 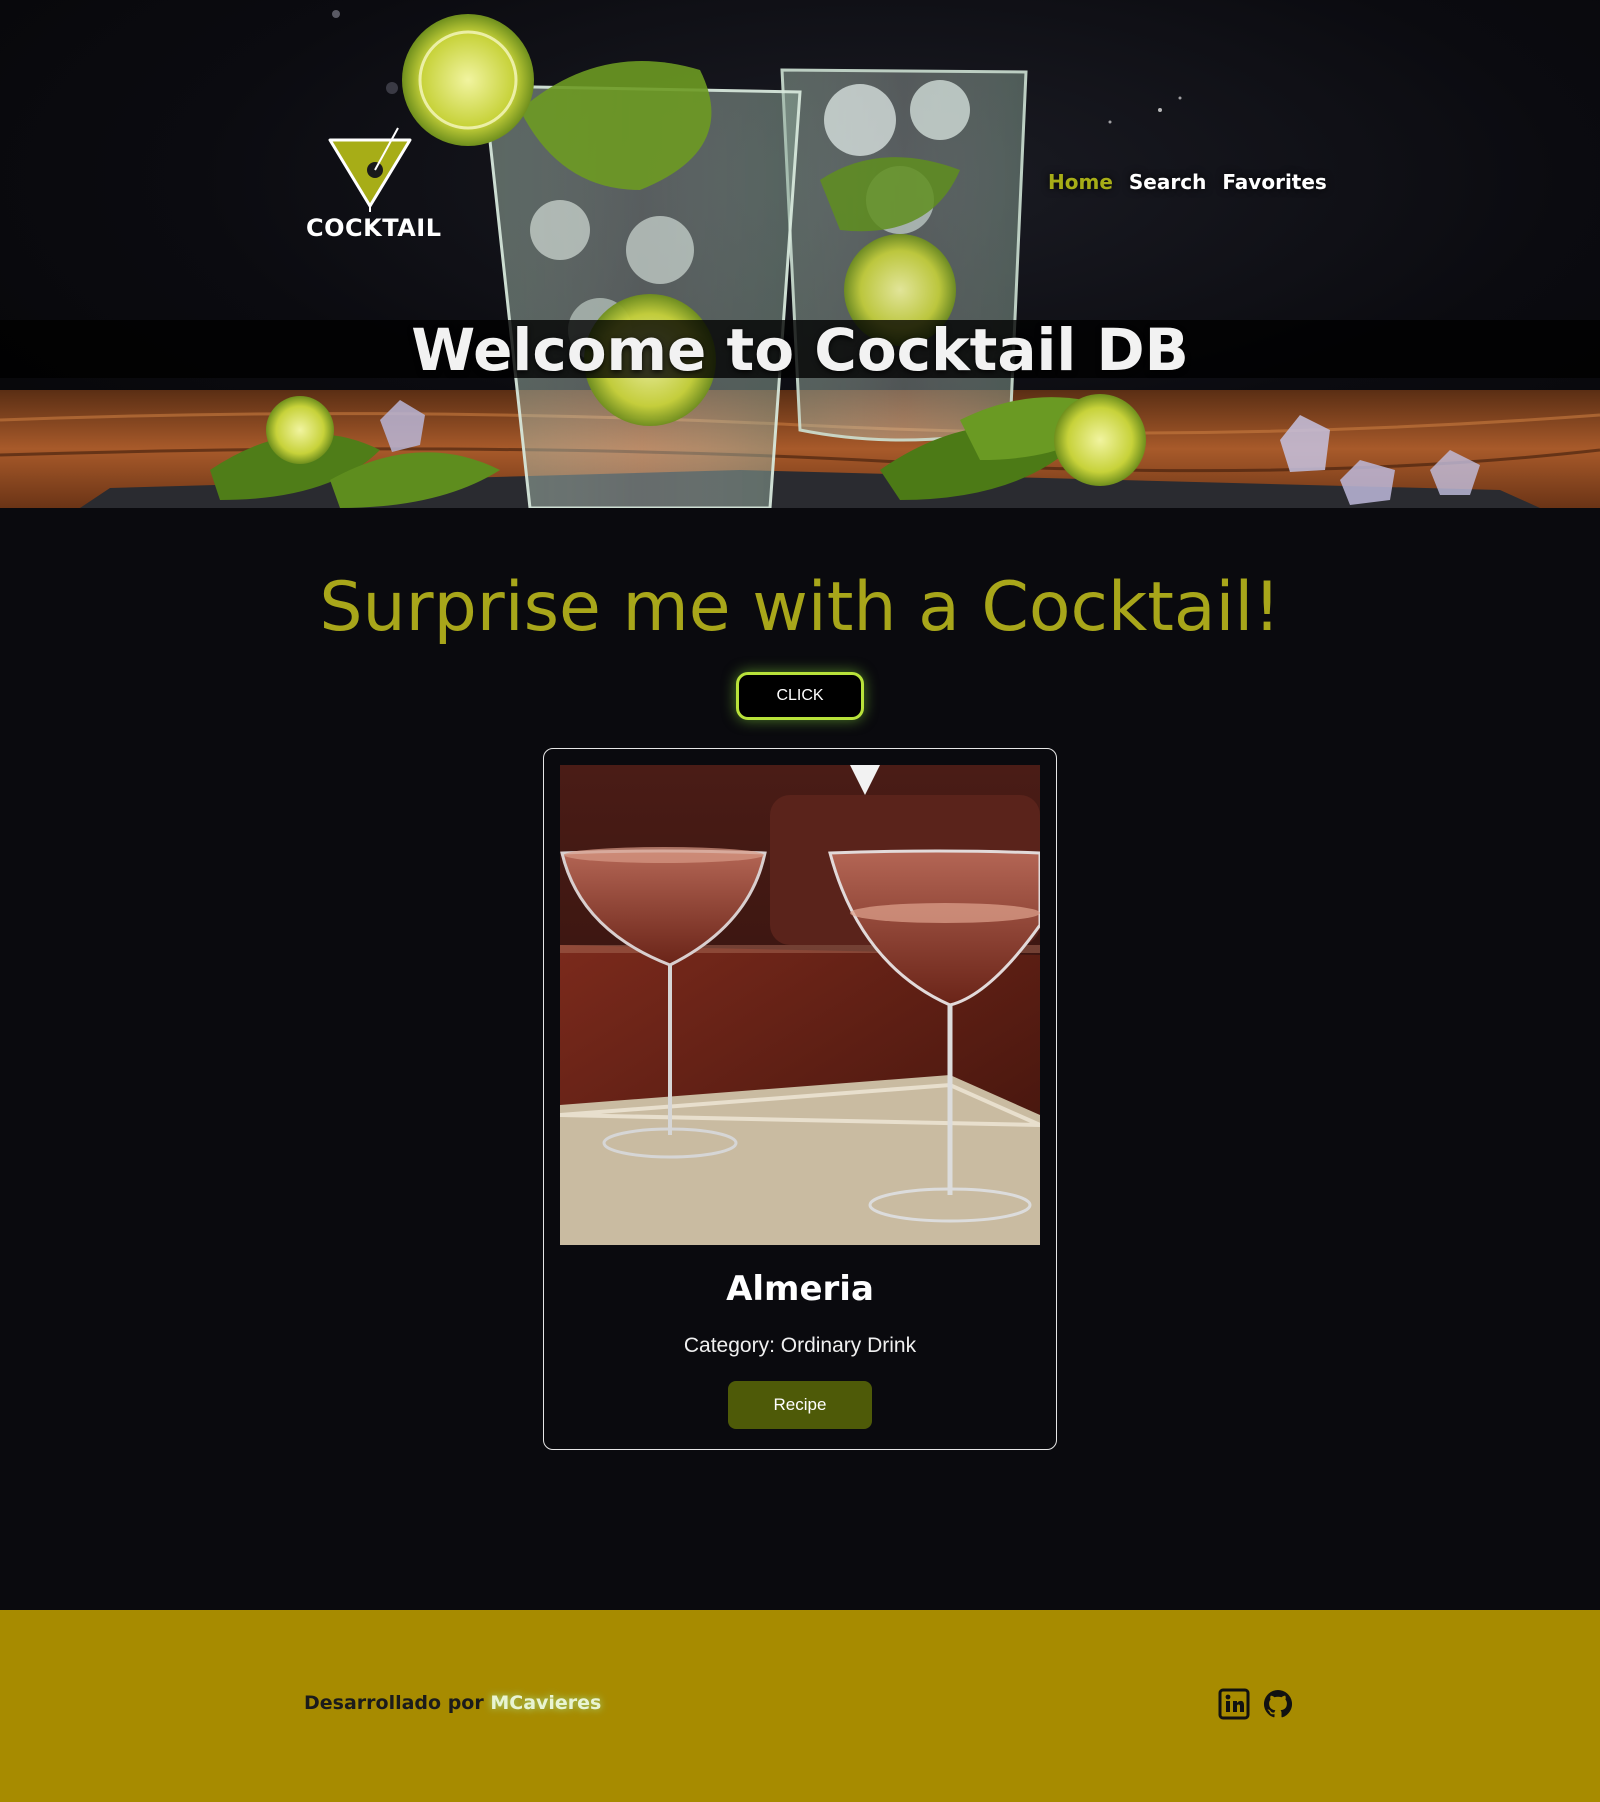 What do you see at coordinates (800, 1706) in the screenshot?
I see `footer: Desarrollado por MCavieres` at bounding box center [800, 1706].